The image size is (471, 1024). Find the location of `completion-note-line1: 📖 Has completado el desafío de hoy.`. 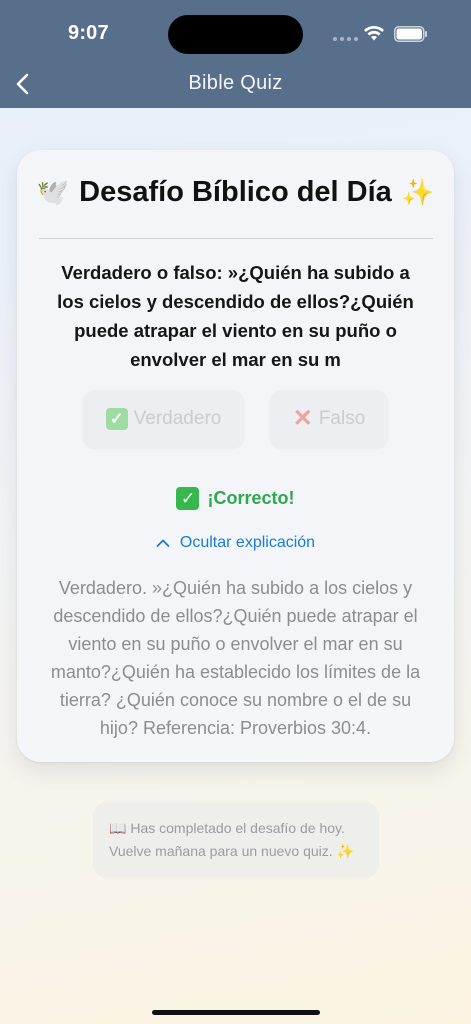

completion-note-line1: 📖 Has completado el desafío de hoy. is located at coordinates (237, 828).